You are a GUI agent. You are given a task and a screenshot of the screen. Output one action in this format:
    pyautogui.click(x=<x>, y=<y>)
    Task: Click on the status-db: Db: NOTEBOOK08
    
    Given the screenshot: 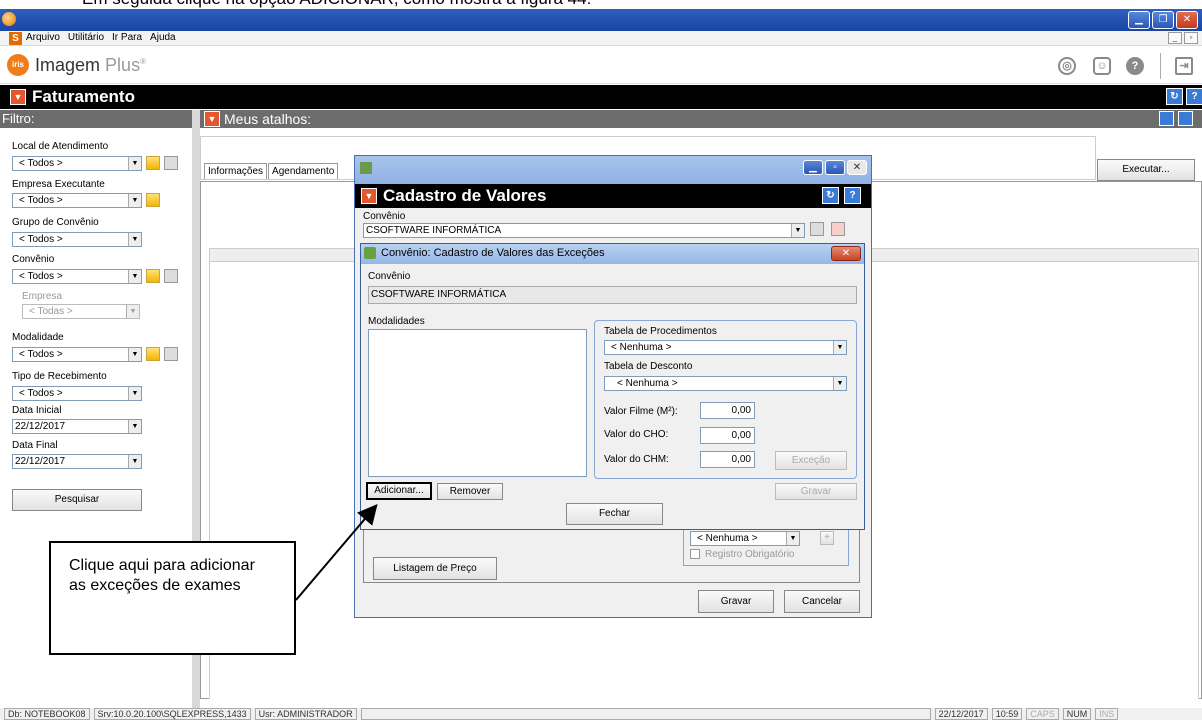 What is the action you would take?
    pyautogui.click(x=47, y=714)
    